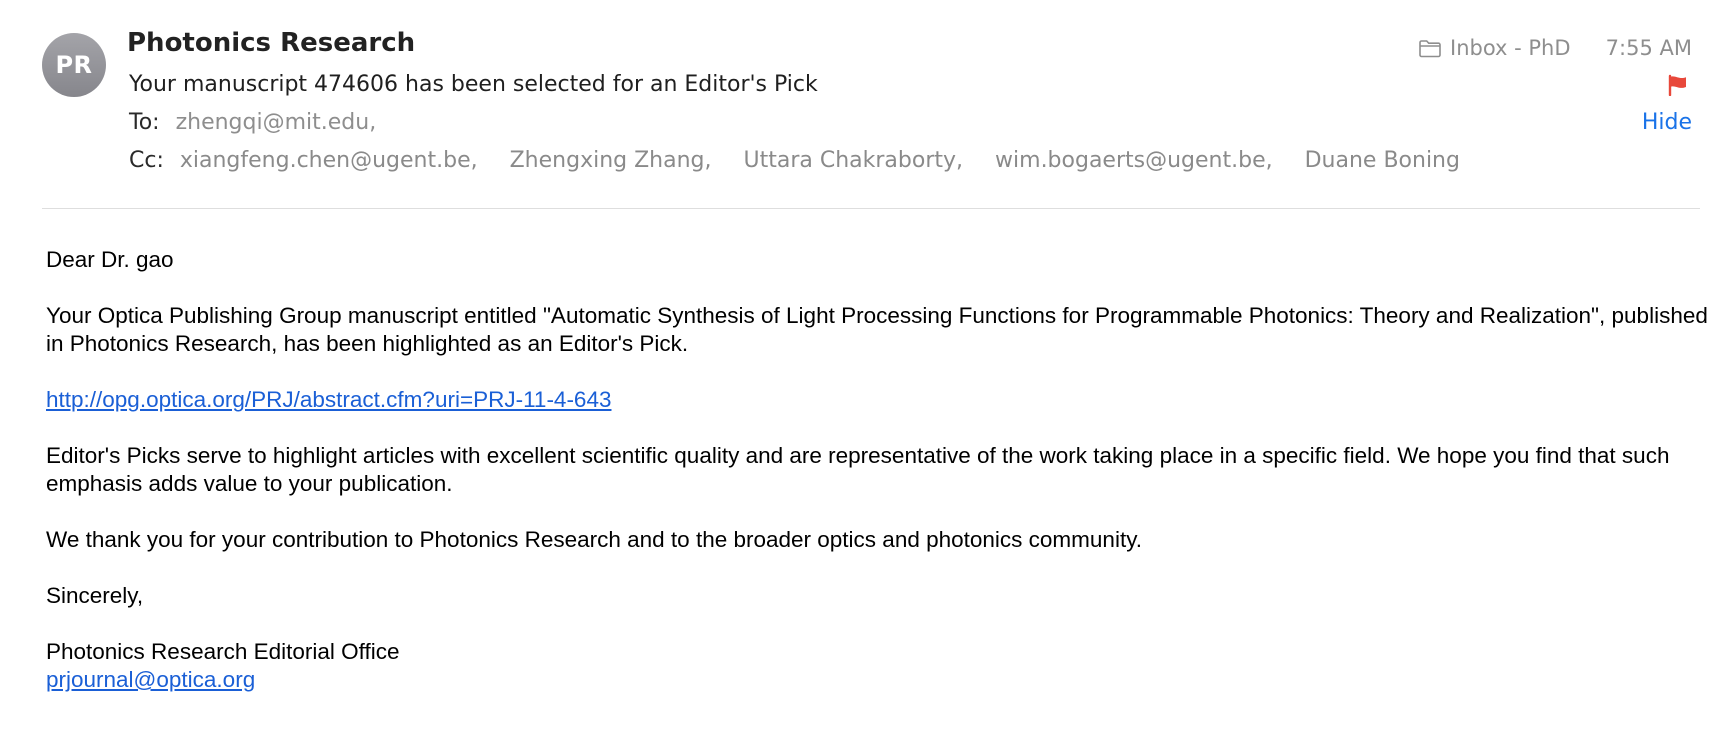  What do you see at coordinates (1382, 160) in the screenshot?
I see `cc-recipient: Duane Boning` at bounding box center [1382, 160].